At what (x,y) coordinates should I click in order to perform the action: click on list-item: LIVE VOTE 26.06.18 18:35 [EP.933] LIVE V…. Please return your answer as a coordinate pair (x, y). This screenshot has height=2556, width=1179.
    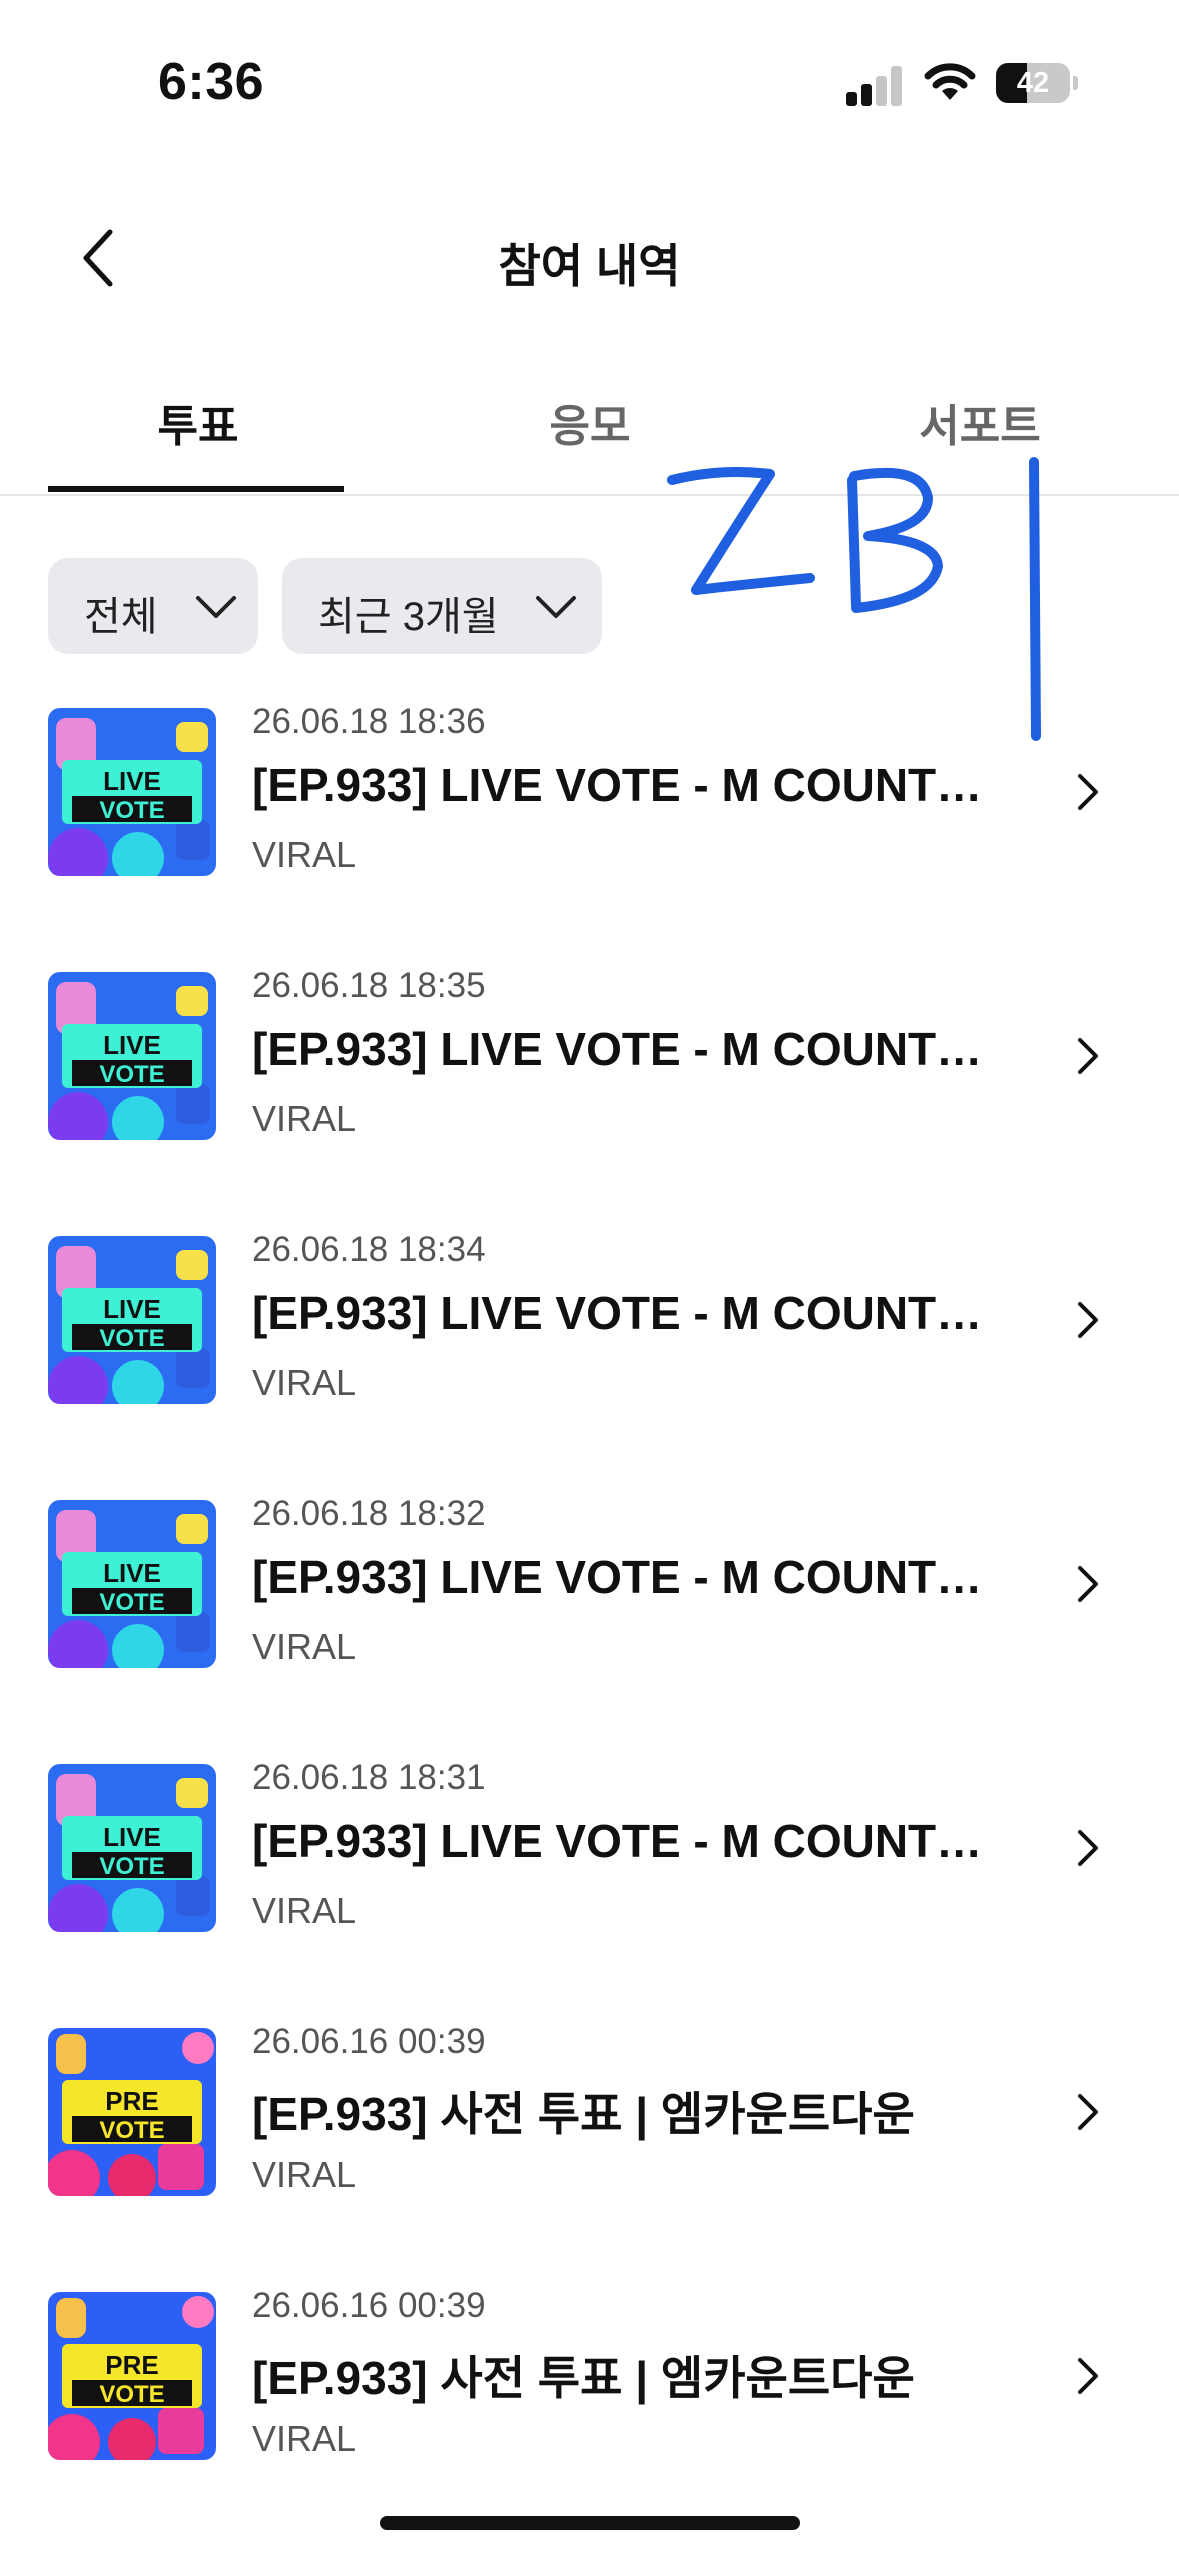
    Looking at the image, I should click on (589, 1064).